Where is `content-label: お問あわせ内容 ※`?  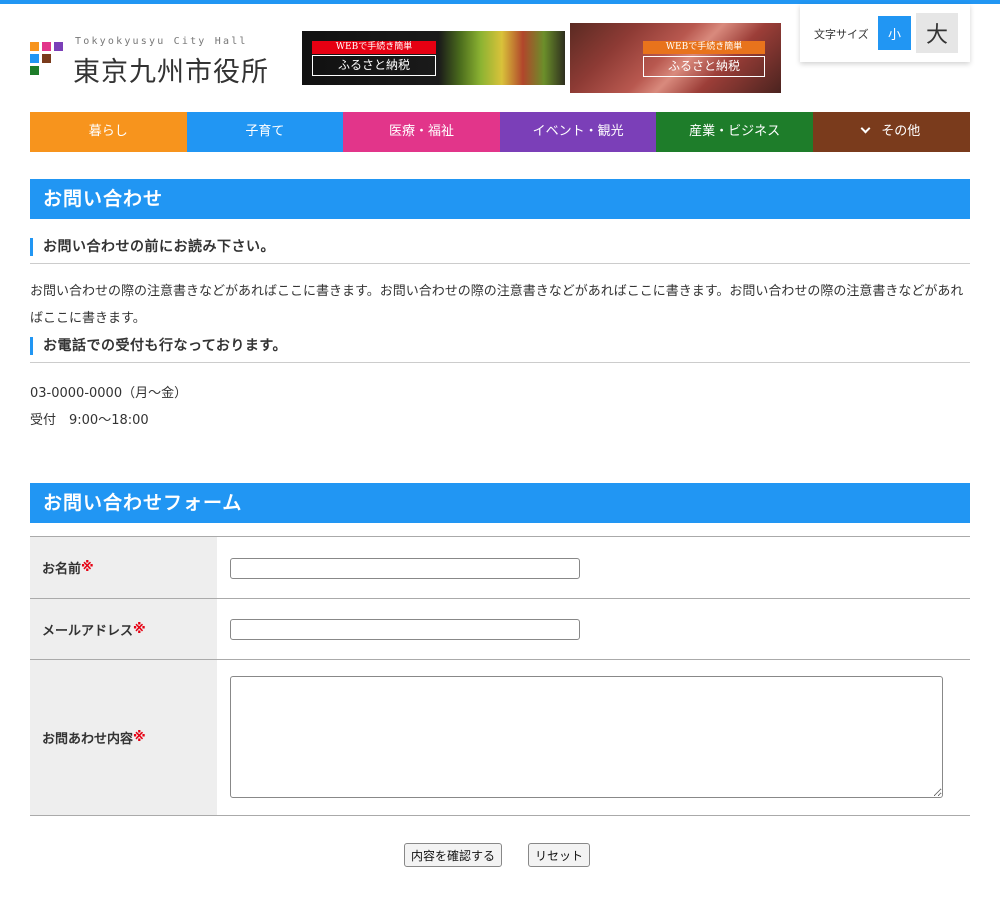 content-label: お問あわせ内容 ※ is located at coordinates (123, 737).